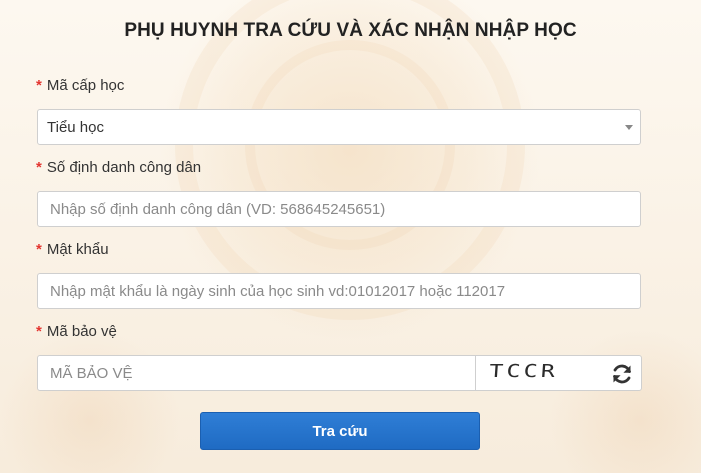  I want to click on page-title: PHỤ HUYNH TRA CỨU VÀ XÁC NHẬN NHẬP HỌC, so click(350, 30).